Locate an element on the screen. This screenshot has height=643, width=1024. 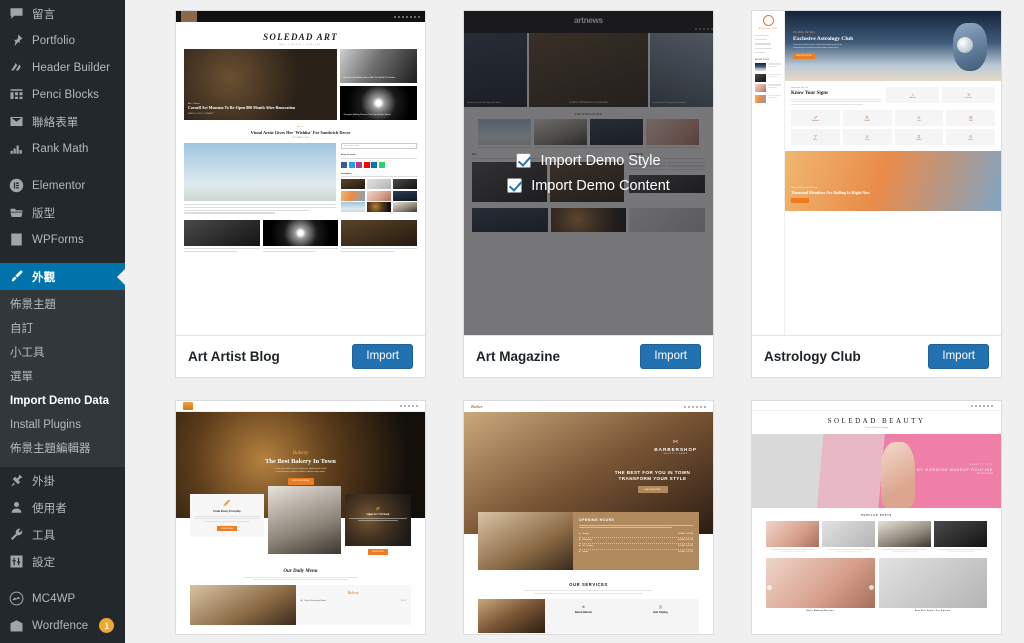
sidebar-item-rank-math: Rank Math is located at coordinates (62, 148).